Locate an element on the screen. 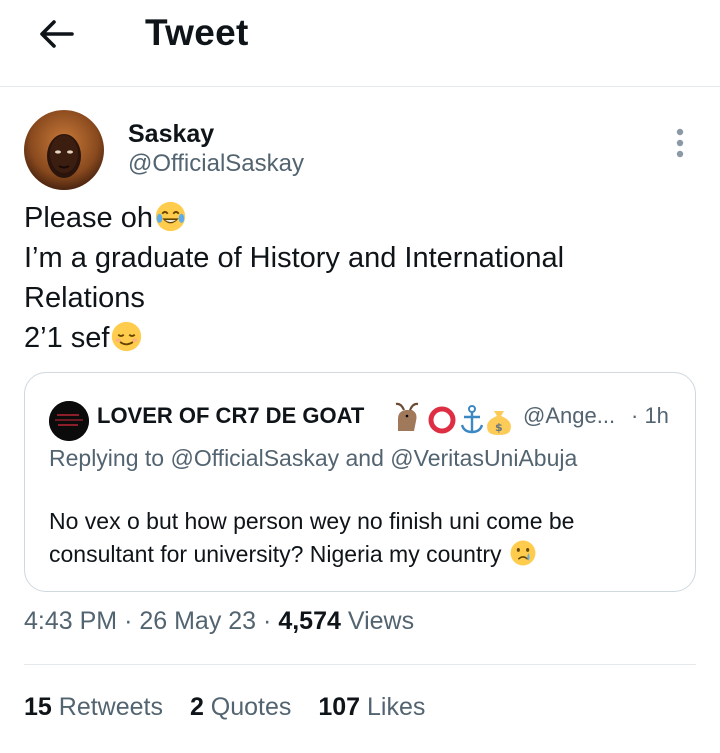  crying-emoji-icon is located at coordinates (523, 553).